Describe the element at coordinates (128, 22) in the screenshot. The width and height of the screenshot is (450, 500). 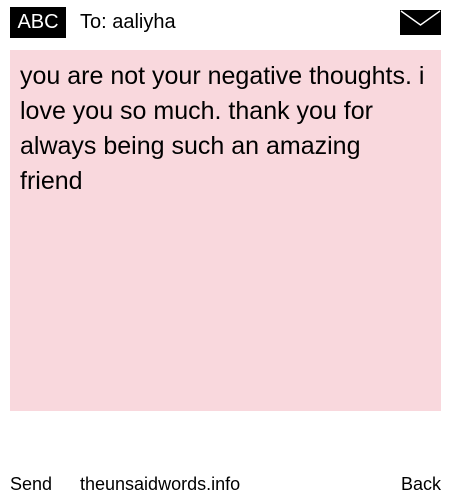
I see `recipient-label: To: aaliyha` at that location.